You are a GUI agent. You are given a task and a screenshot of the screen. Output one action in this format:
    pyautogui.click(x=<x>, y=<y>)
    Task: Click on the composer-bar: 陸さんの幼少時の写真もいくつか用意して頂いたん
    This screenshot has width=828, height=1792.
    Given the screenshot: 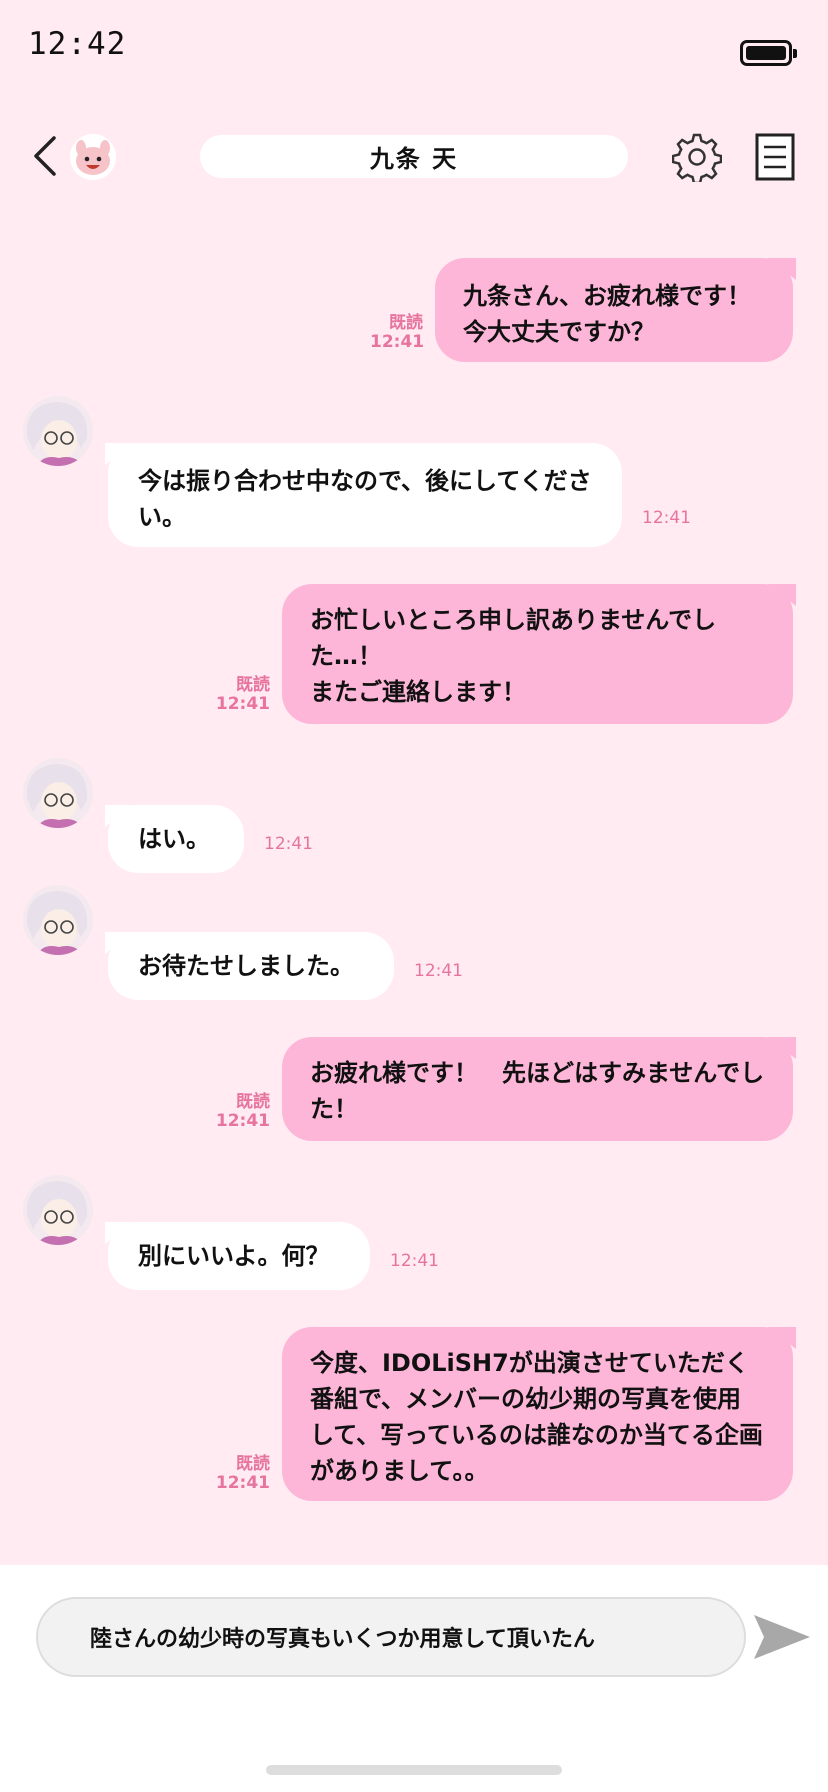 What is the action you would take?
    pyautogui.click(x=414, y=1678)
    